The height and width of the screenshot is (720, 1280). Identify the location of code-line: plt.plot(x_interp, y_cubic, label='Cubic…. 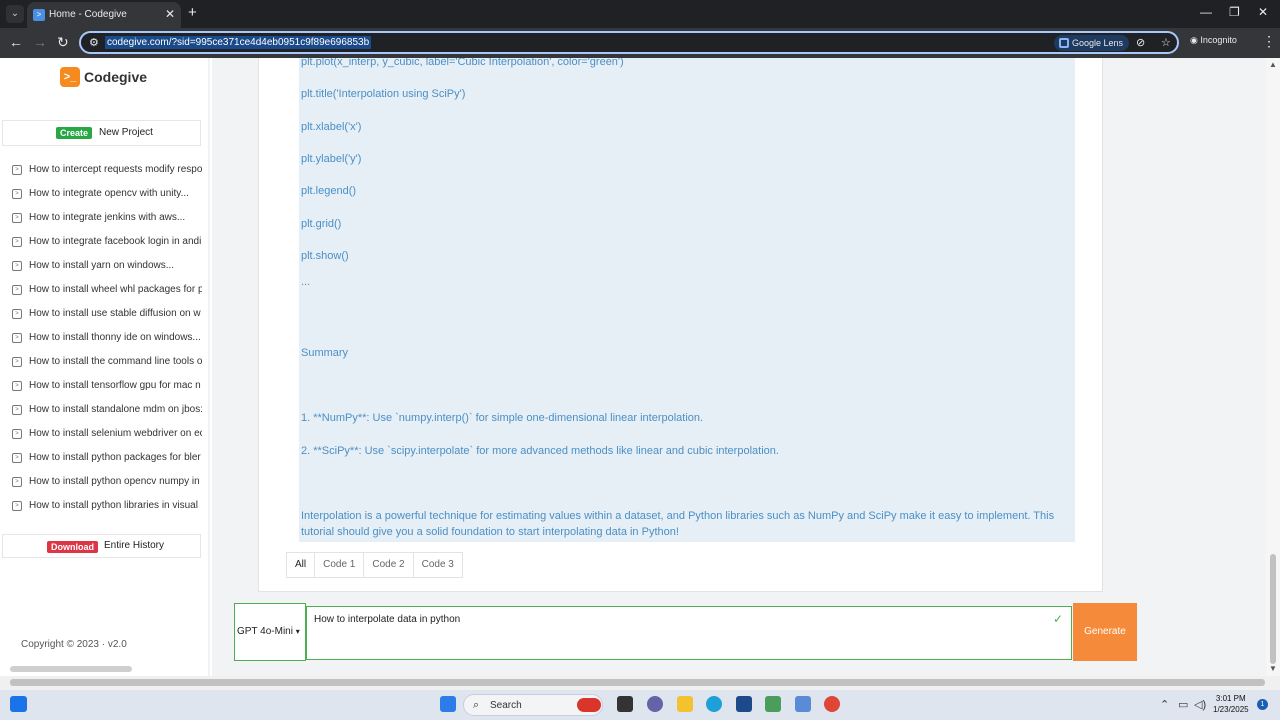
(462, 63).